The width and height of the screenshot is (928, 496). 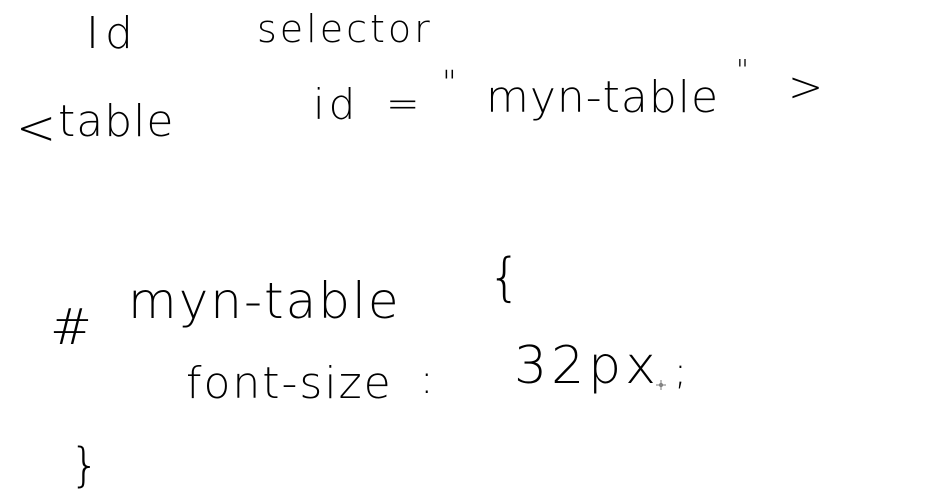 I want to click on html-attribute-value: myn-table, so click(x=603, y=97).